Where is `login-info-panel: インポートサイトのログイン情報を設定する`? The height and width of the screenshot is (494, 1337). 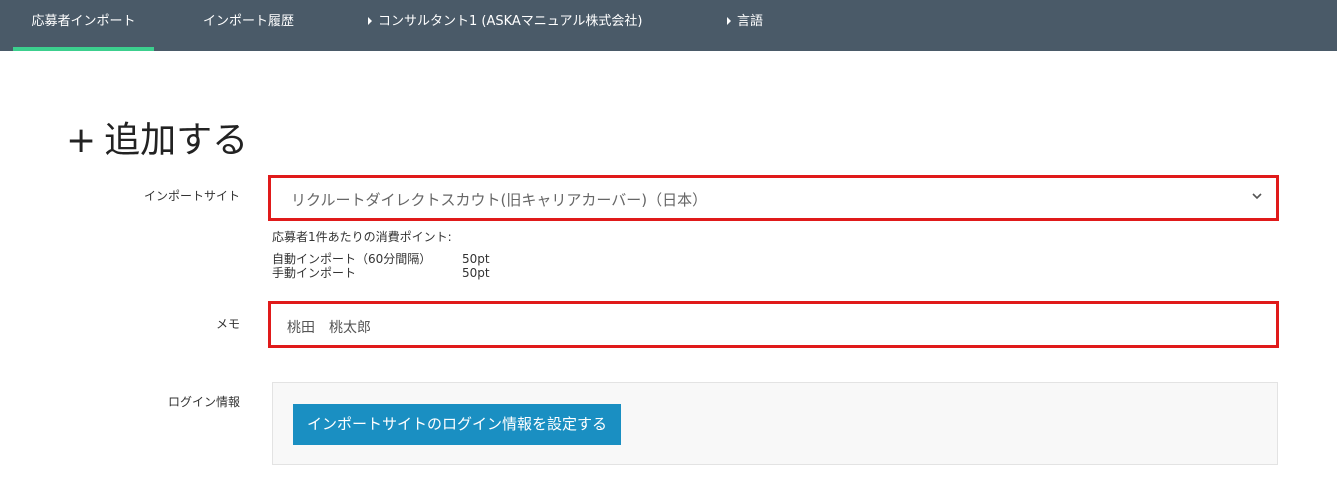 login-info-panel: インポートサイトのログイン情報を設定する is located at coordinates (775, 423).